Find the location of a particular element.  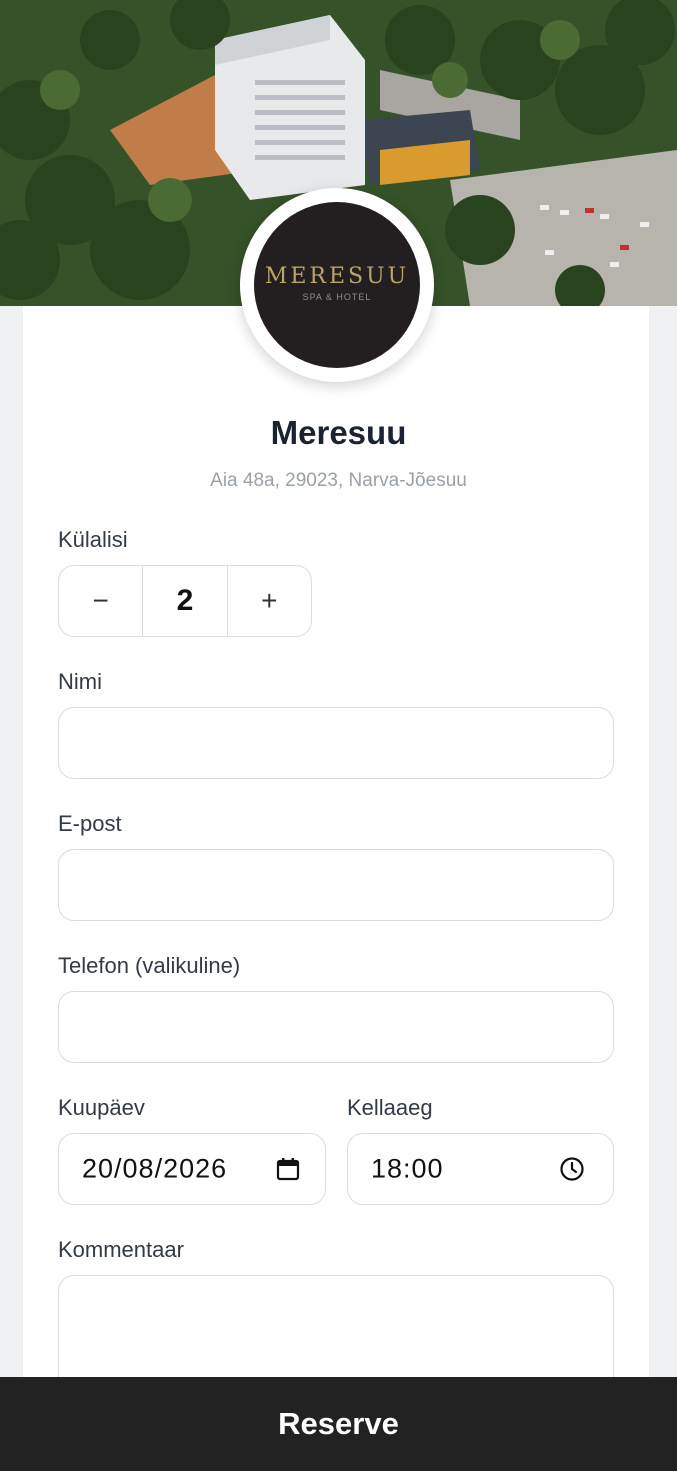

comment-label: Kommentaar is located at coordinates (121, 1249).